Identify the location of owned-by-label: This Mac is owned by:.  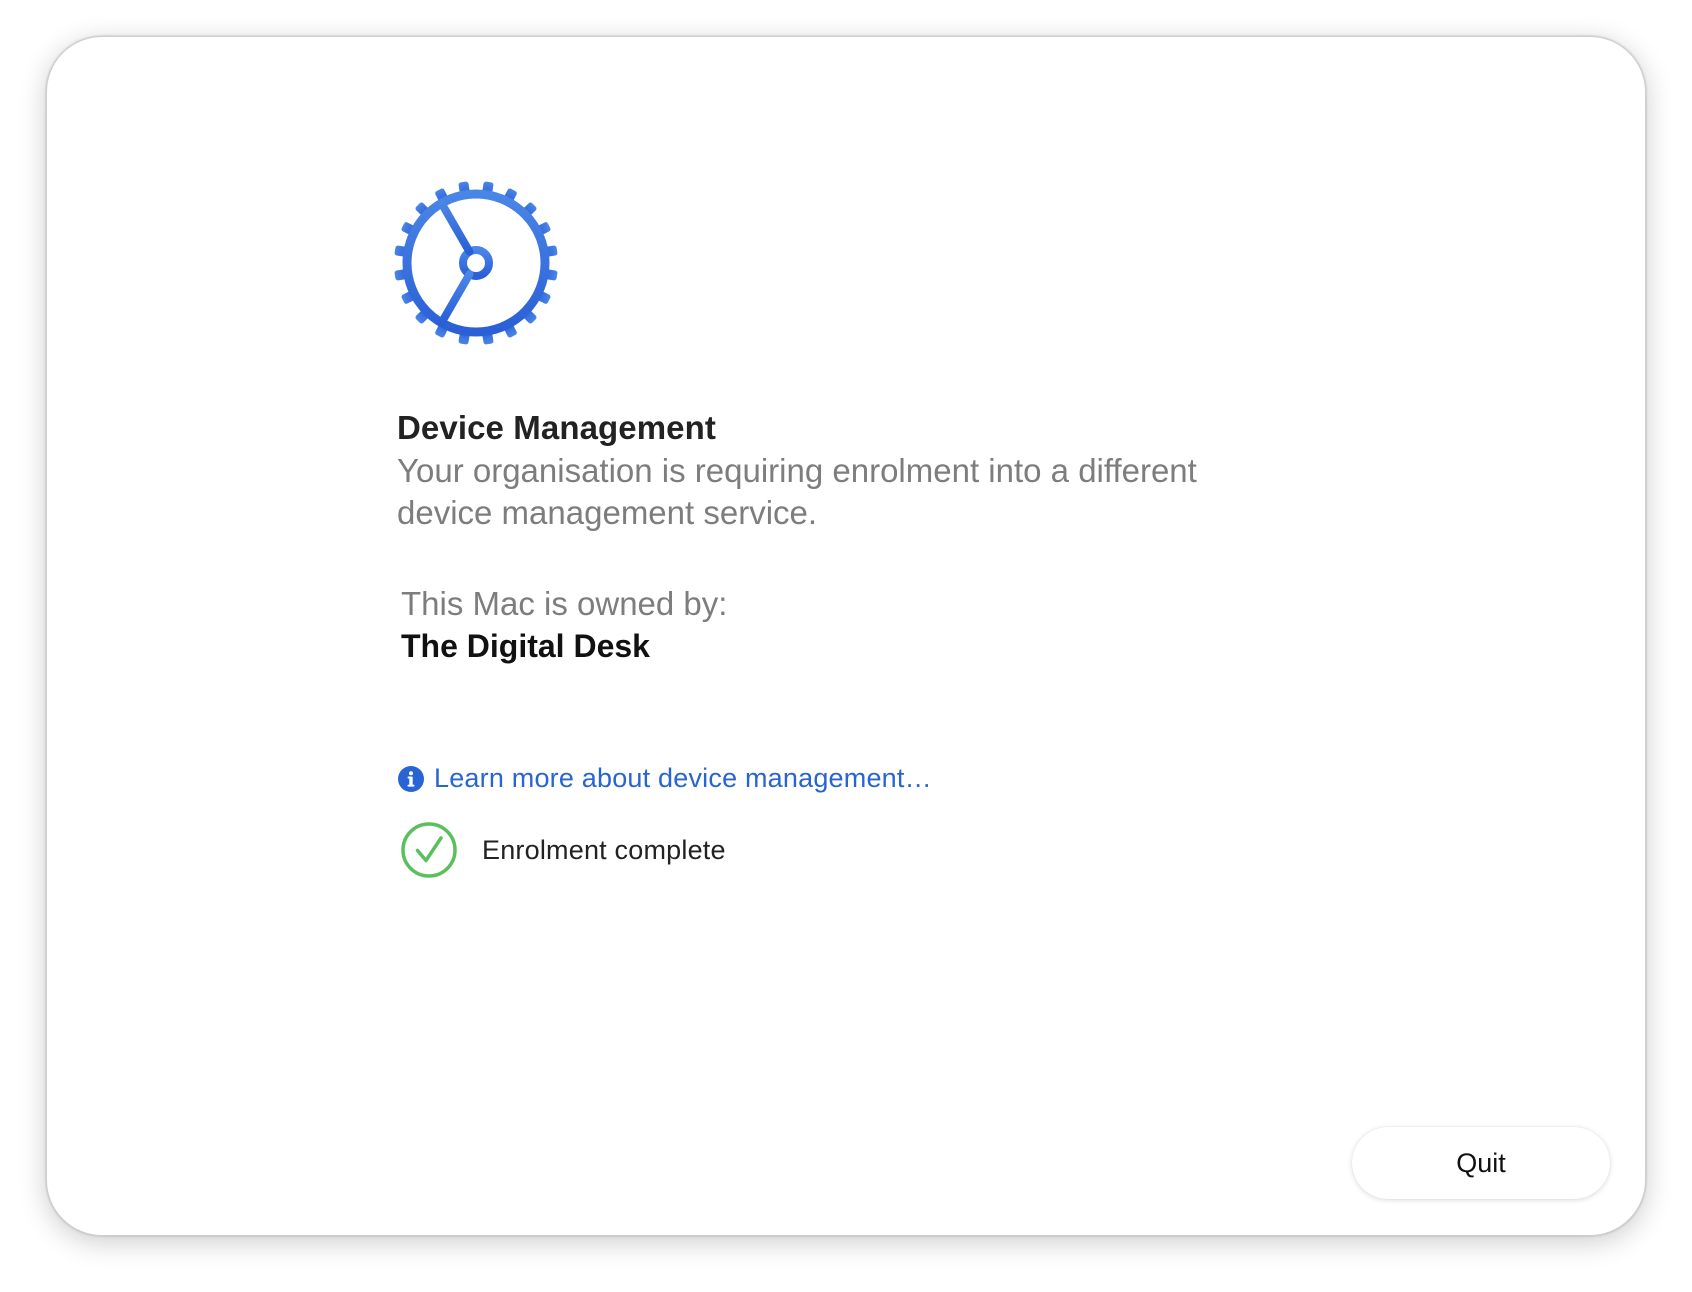
(564, 603).